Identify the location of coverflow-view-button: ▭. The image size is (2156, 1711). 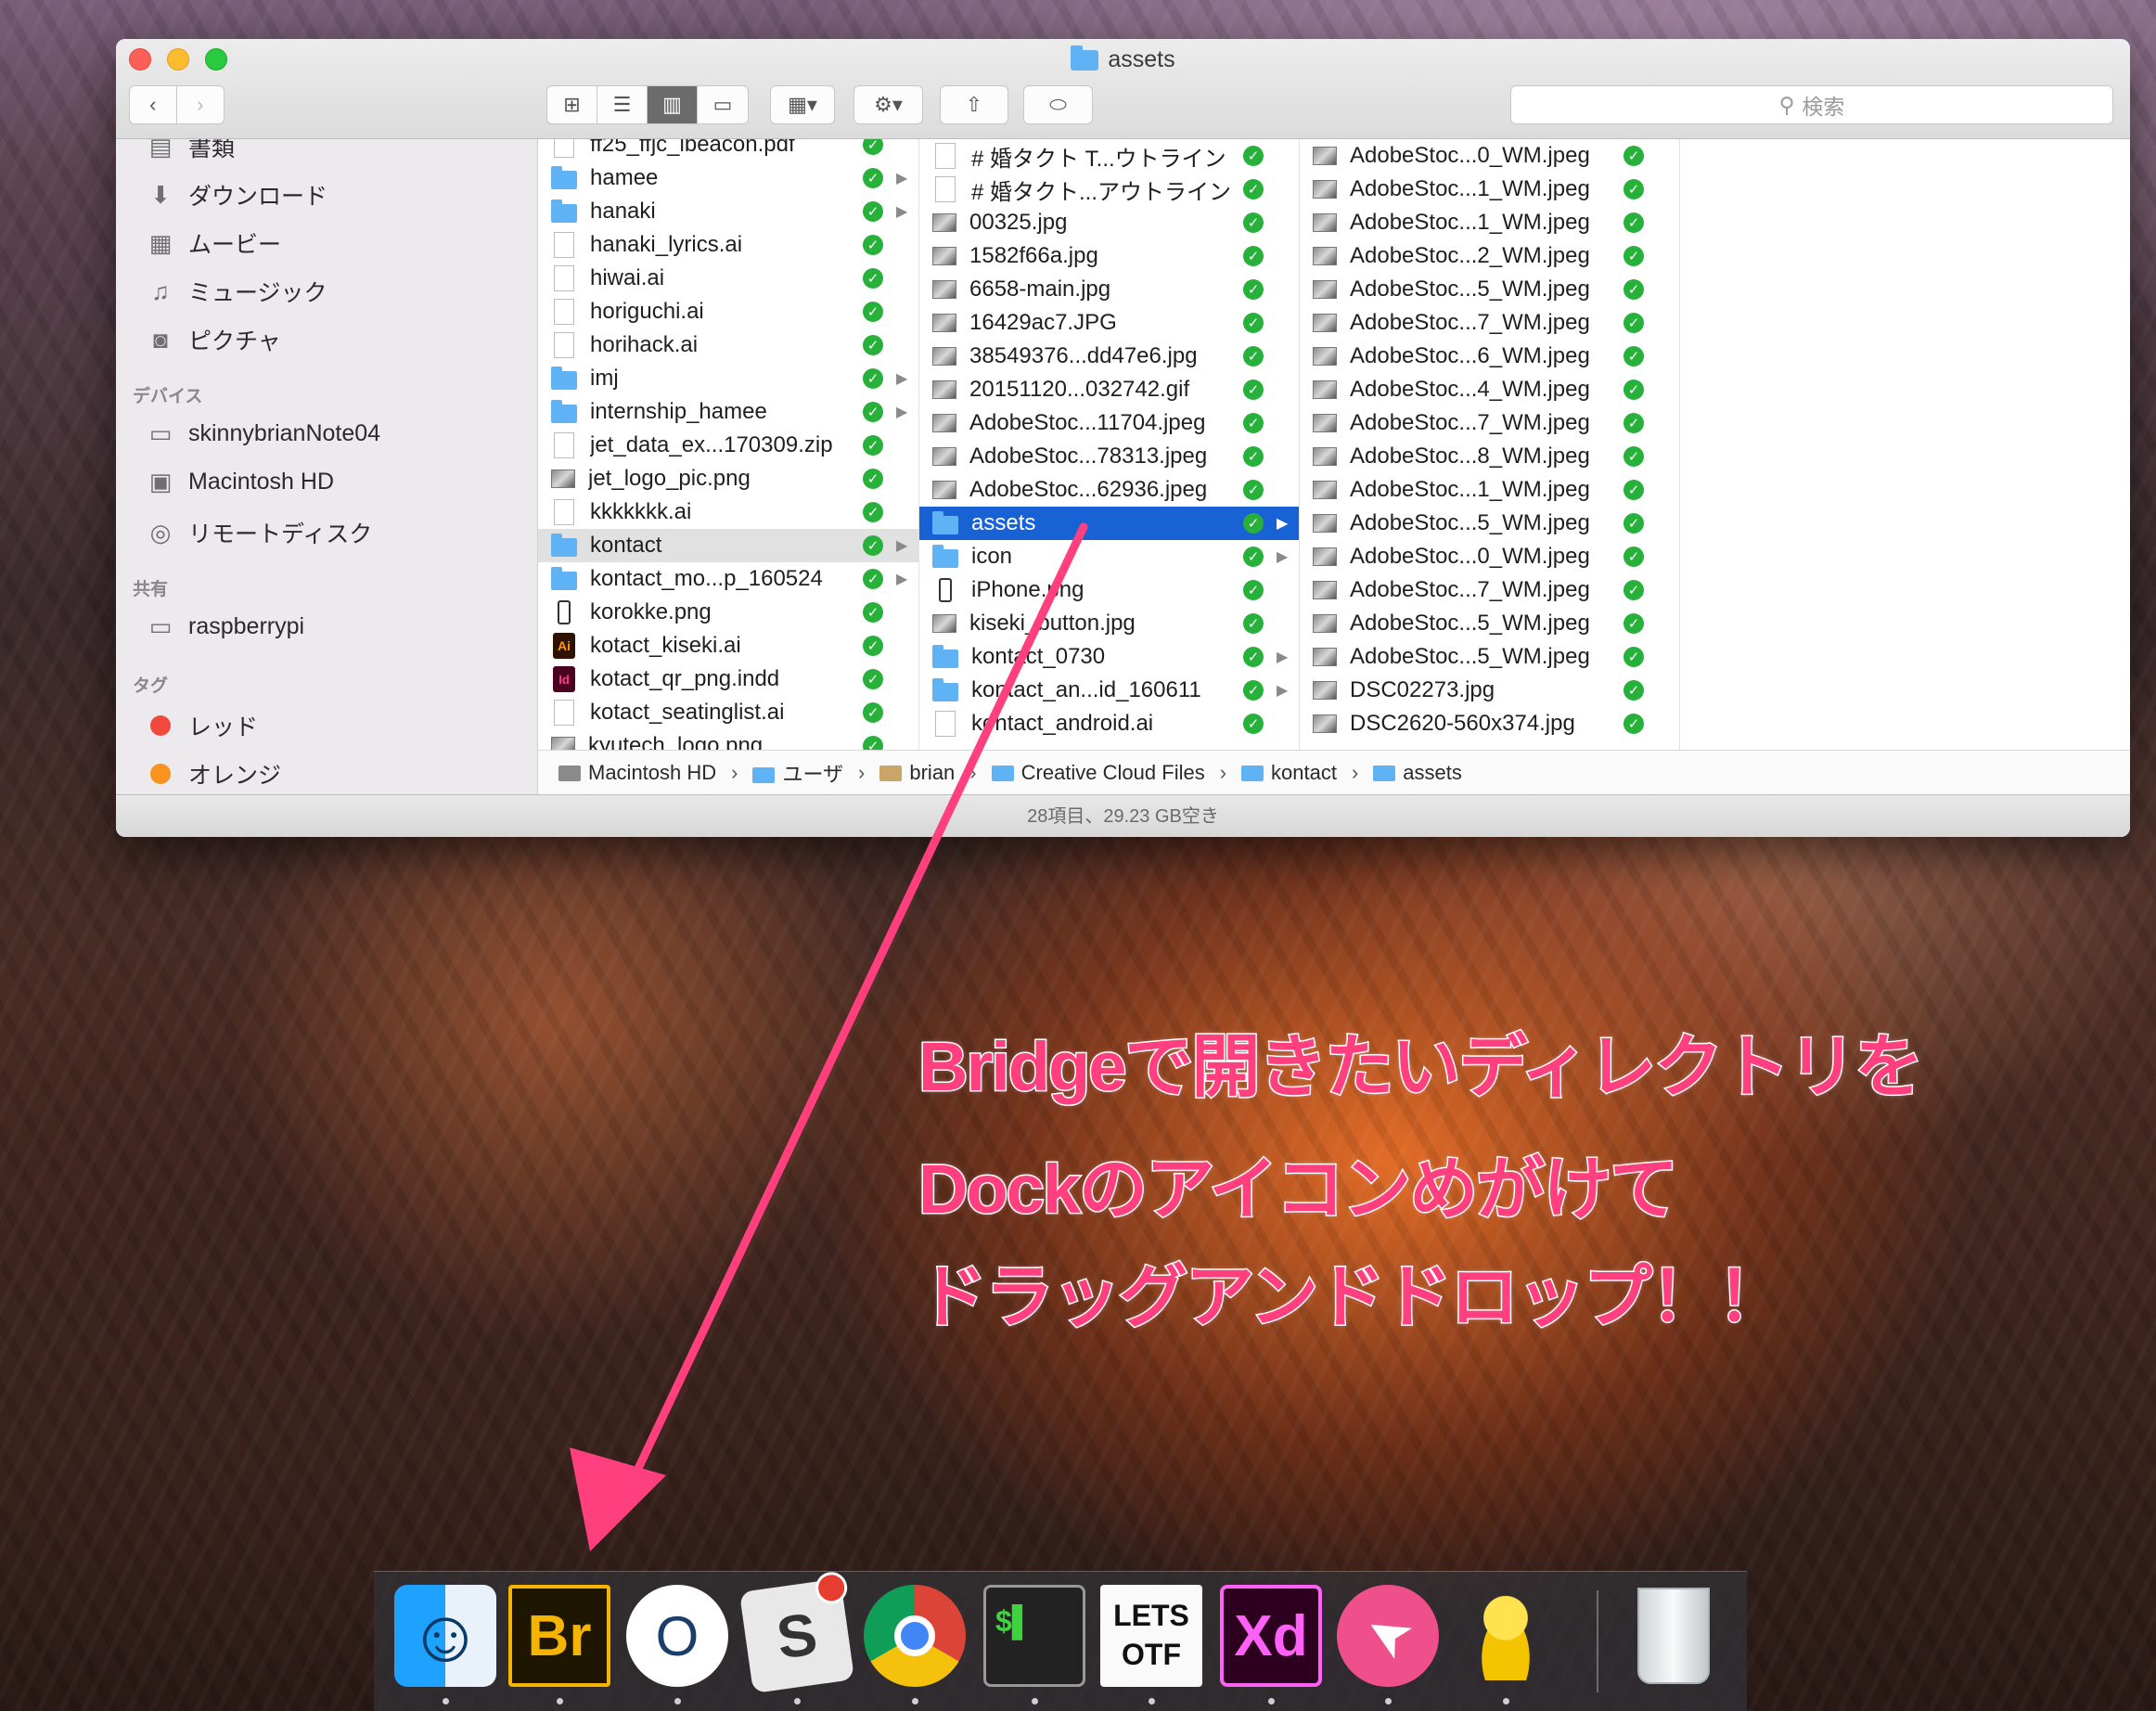
(723, 104).